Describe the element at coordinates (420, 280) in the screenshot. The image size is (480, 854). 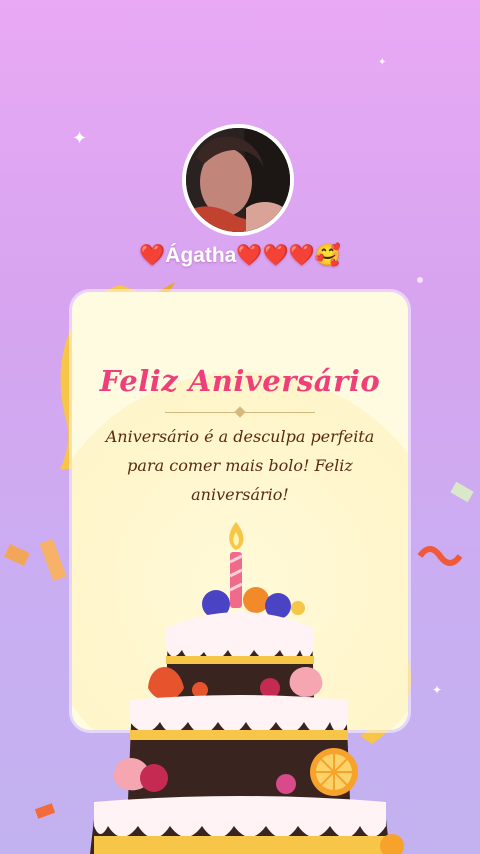
I see `confetti-dot` at that location.